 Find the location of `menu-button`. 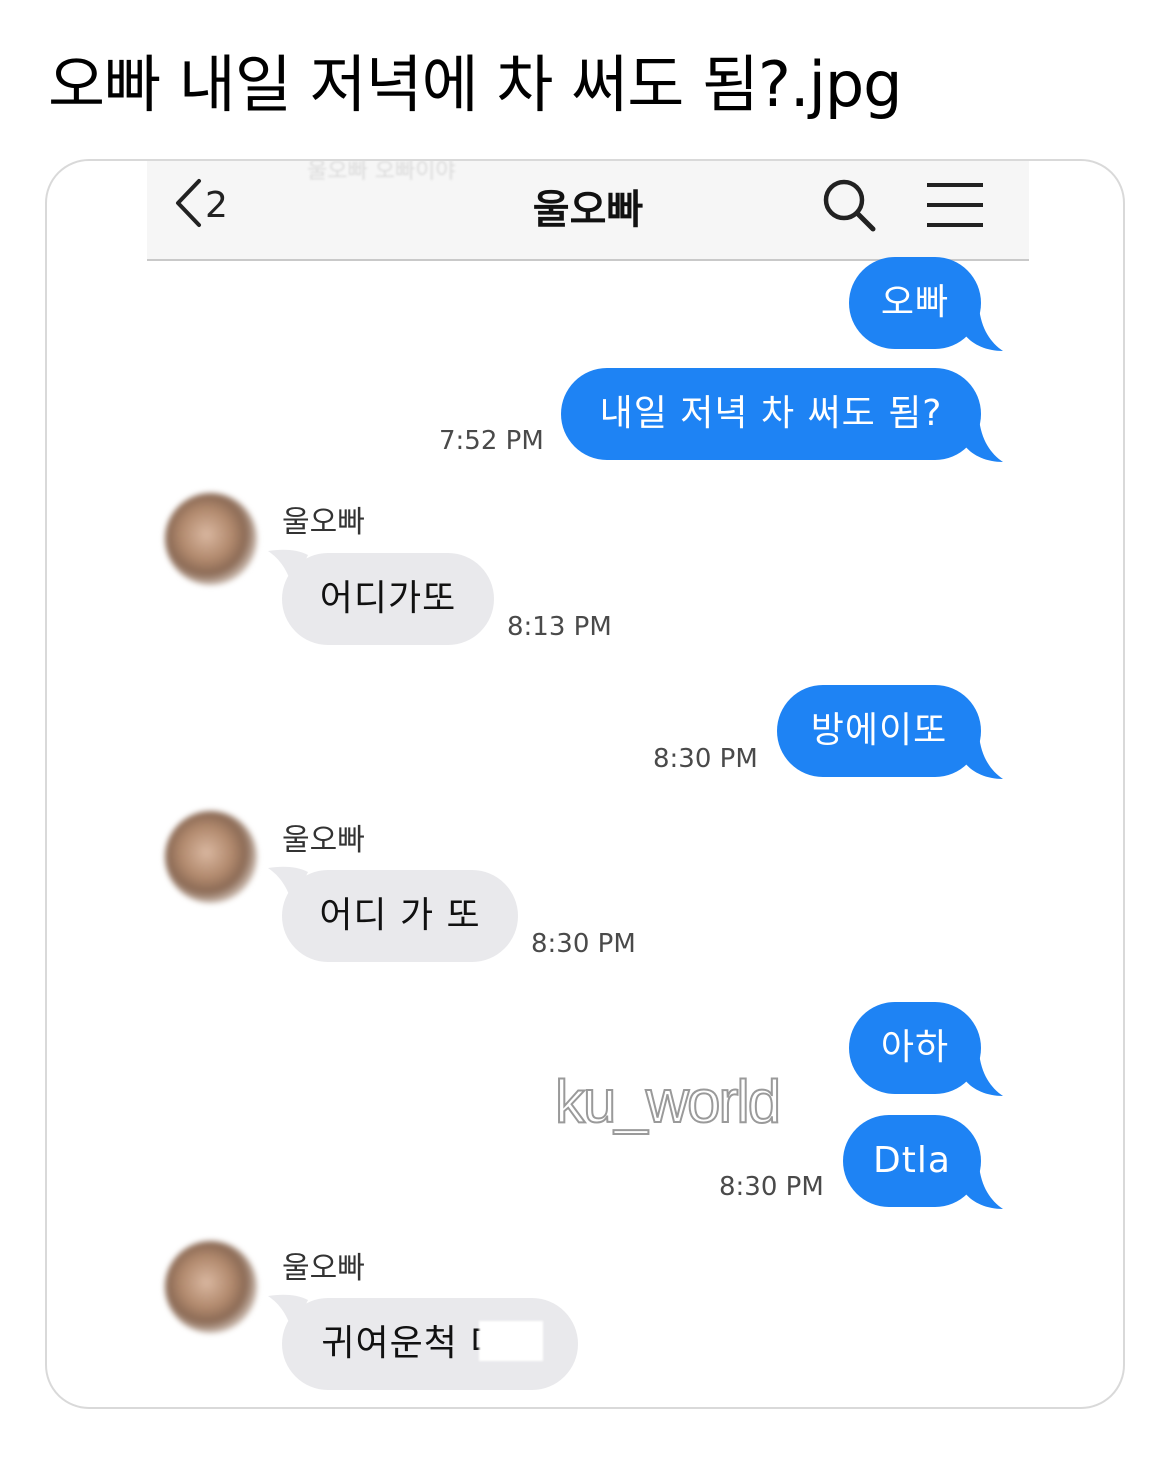

menu-button is located at coordinates (955, 207).